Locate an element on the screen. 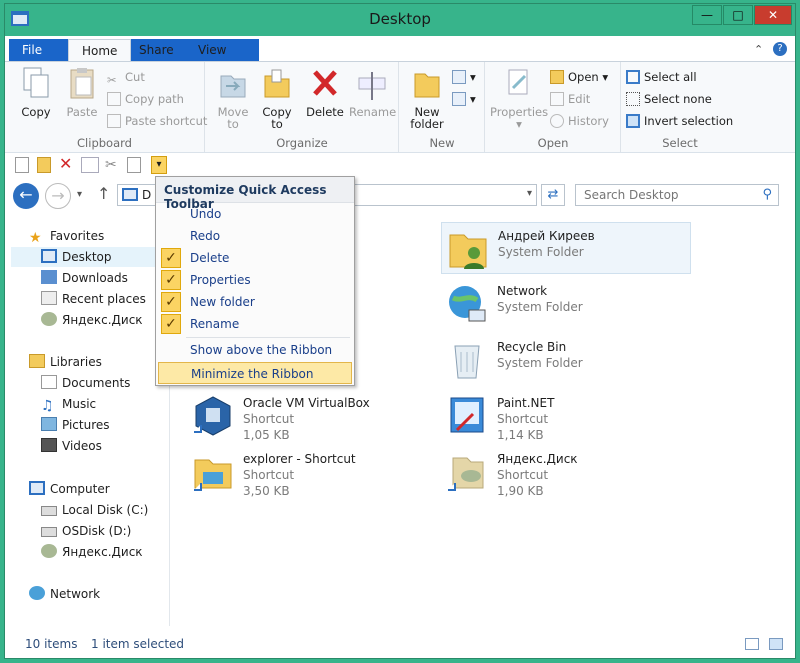  invert-selection-button: Invert selection is located at coordinates (679, 121).